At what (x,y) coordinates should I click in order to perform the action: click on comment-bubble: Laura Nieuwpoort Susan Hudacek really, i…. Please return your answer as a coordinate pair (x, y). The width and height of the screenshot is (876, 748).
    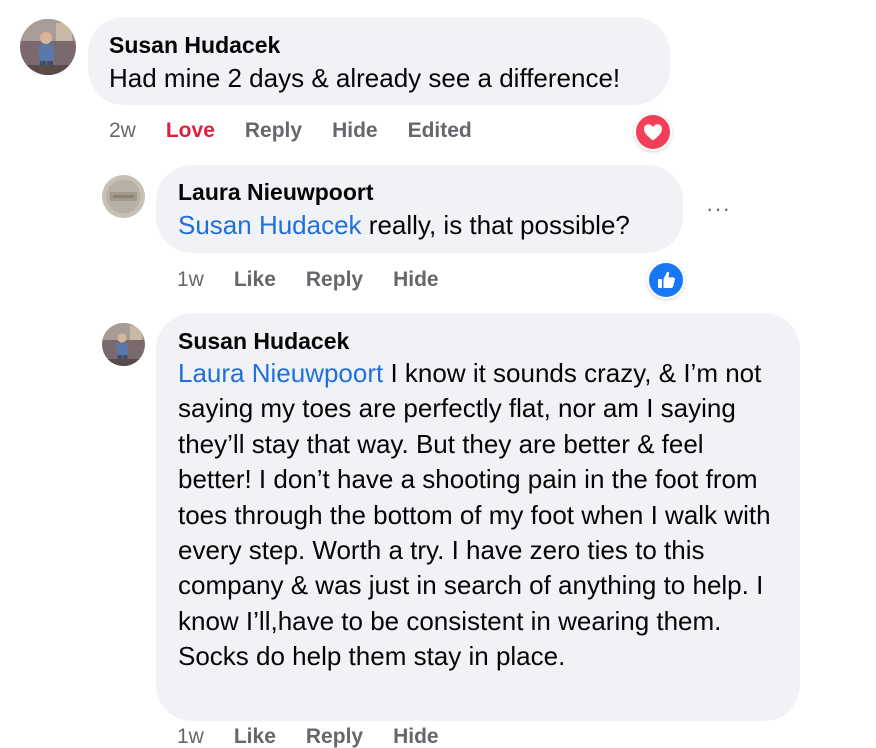
    Looking at the image, I should click on (419, 209).